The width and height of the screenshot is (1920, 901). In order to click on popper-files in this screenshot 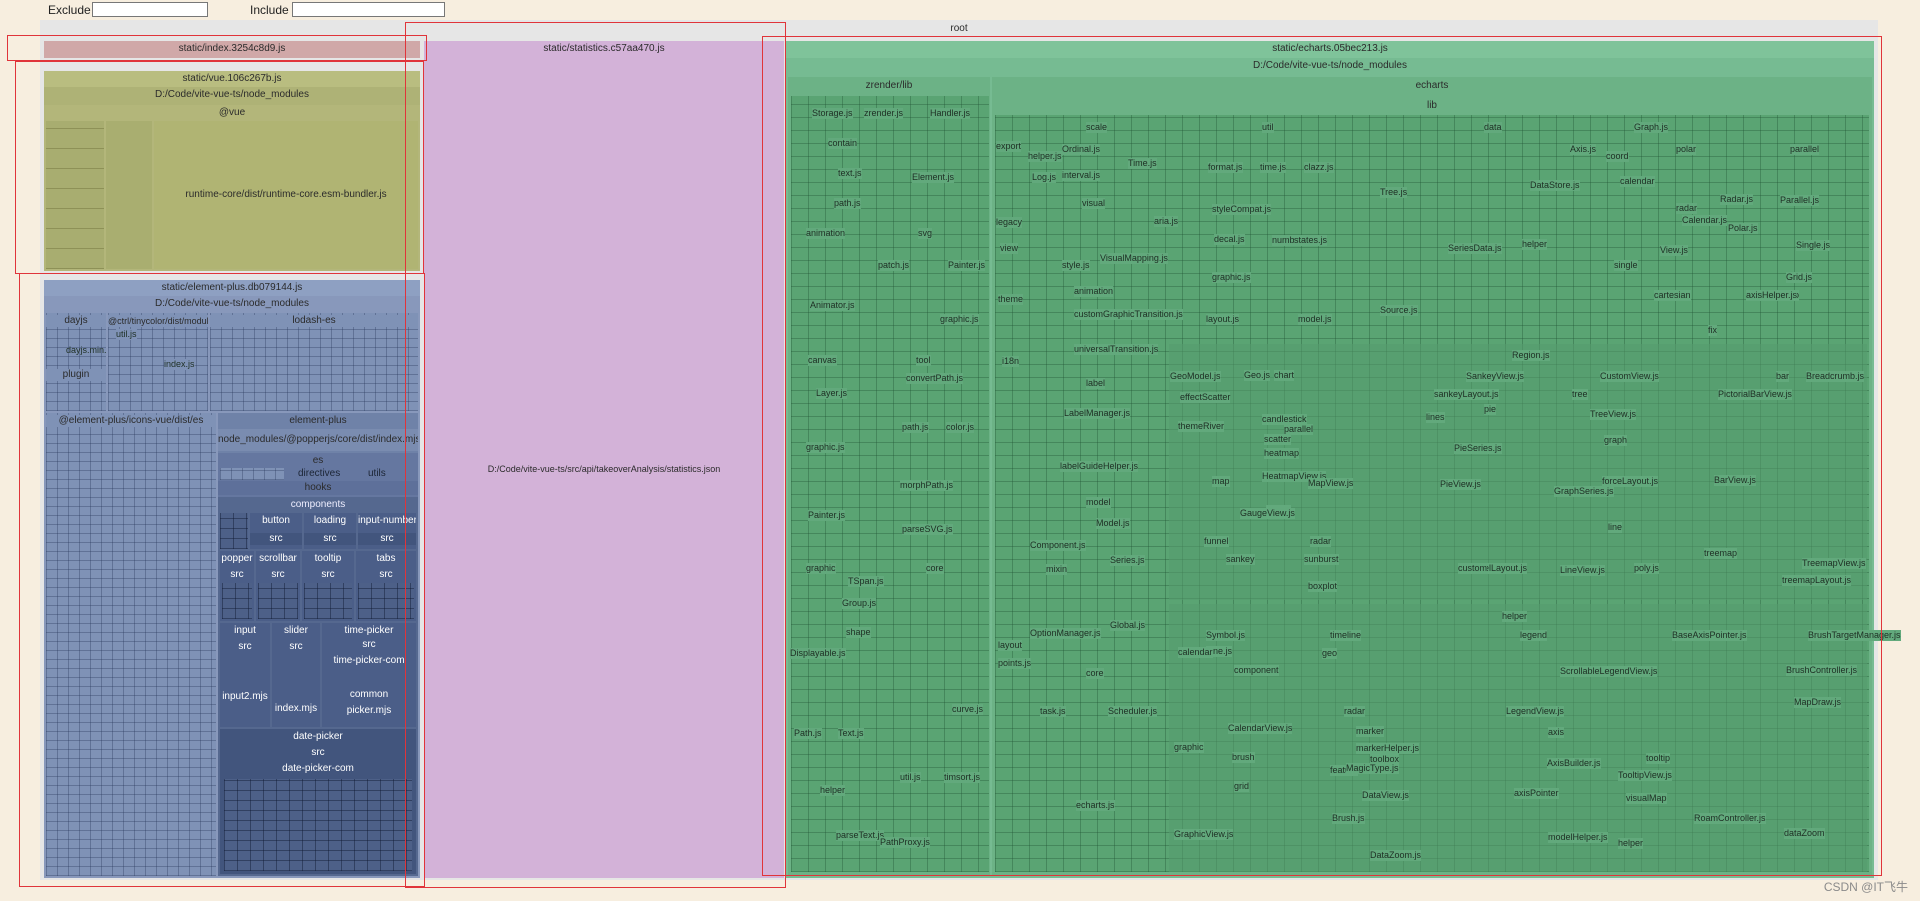, I will do `click(237, 601)`.